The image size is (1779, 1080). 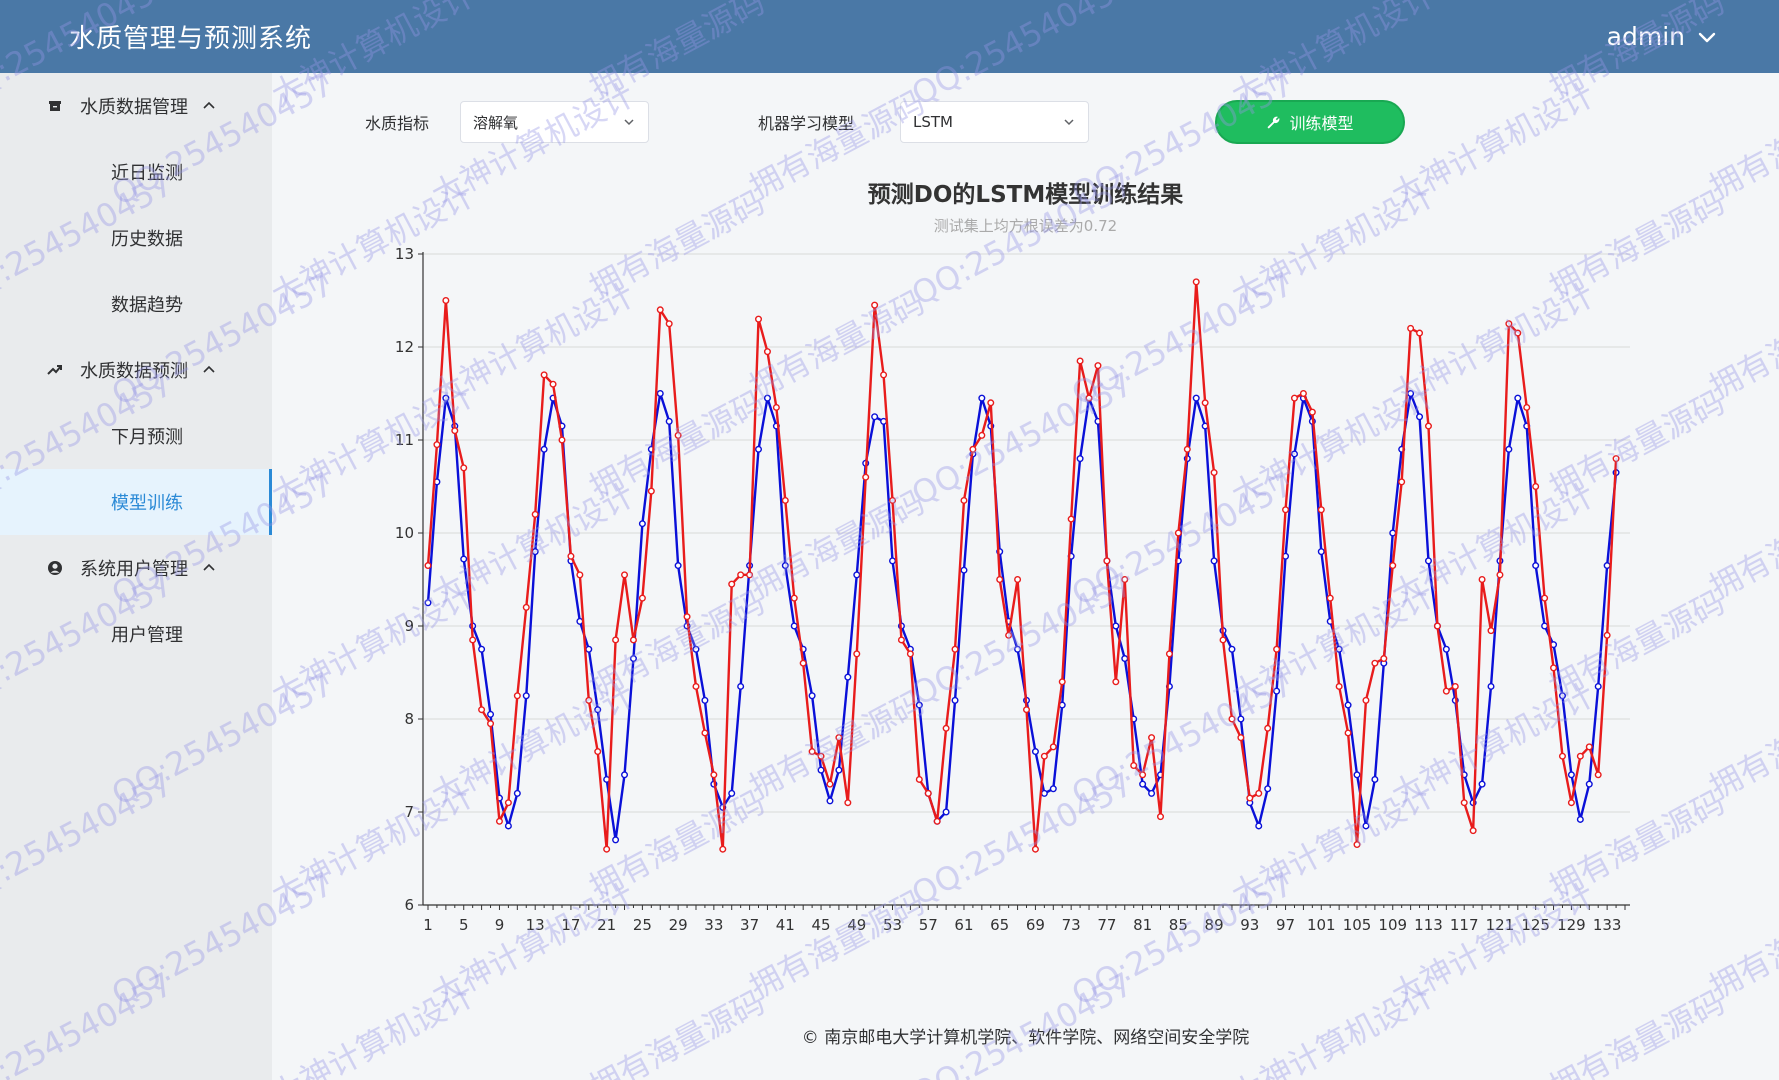 I want to click on sidebar-item-history-data: 历史数据, so click(x=136, y=238).